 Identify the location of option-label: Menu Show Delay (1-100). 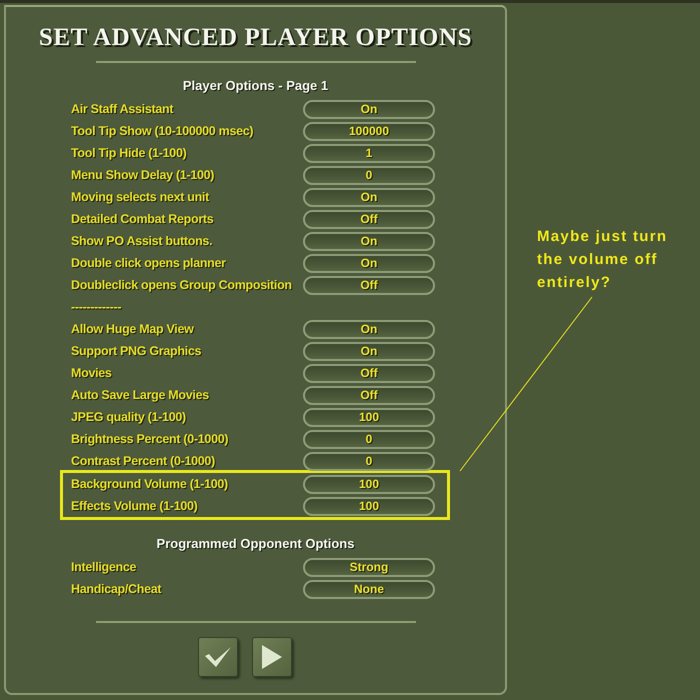
(143, 175).